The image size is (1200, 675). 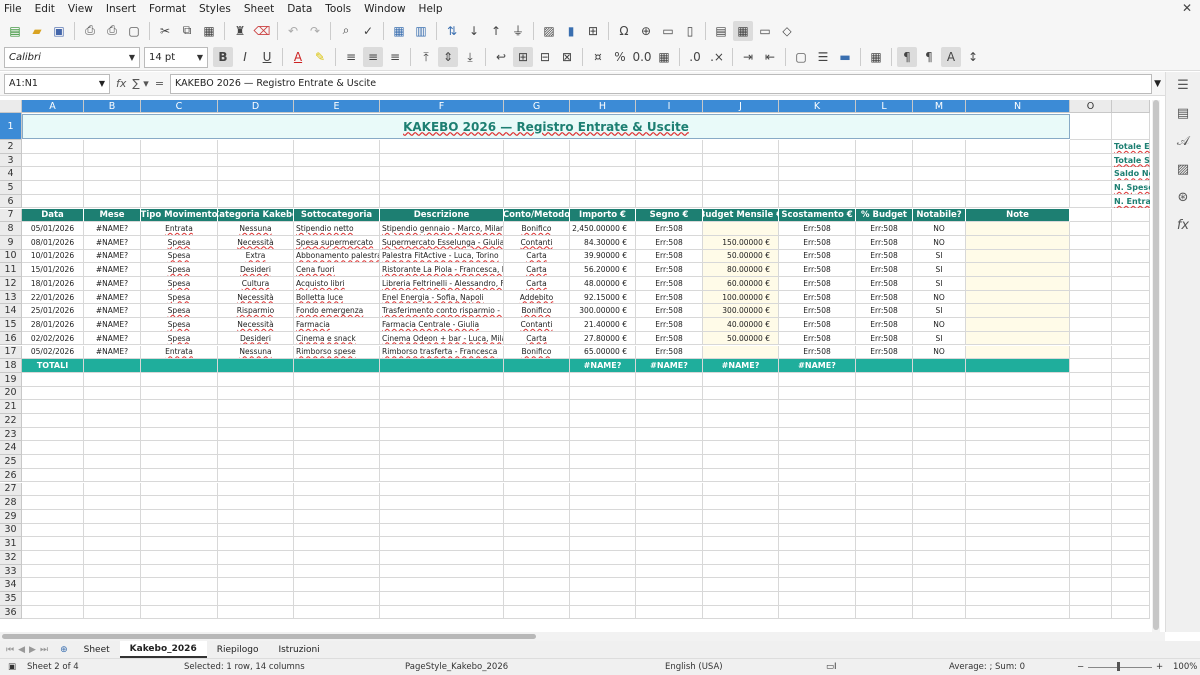 I want to click on clone-formatting-icon: ♜, so click(x=240, y=31).